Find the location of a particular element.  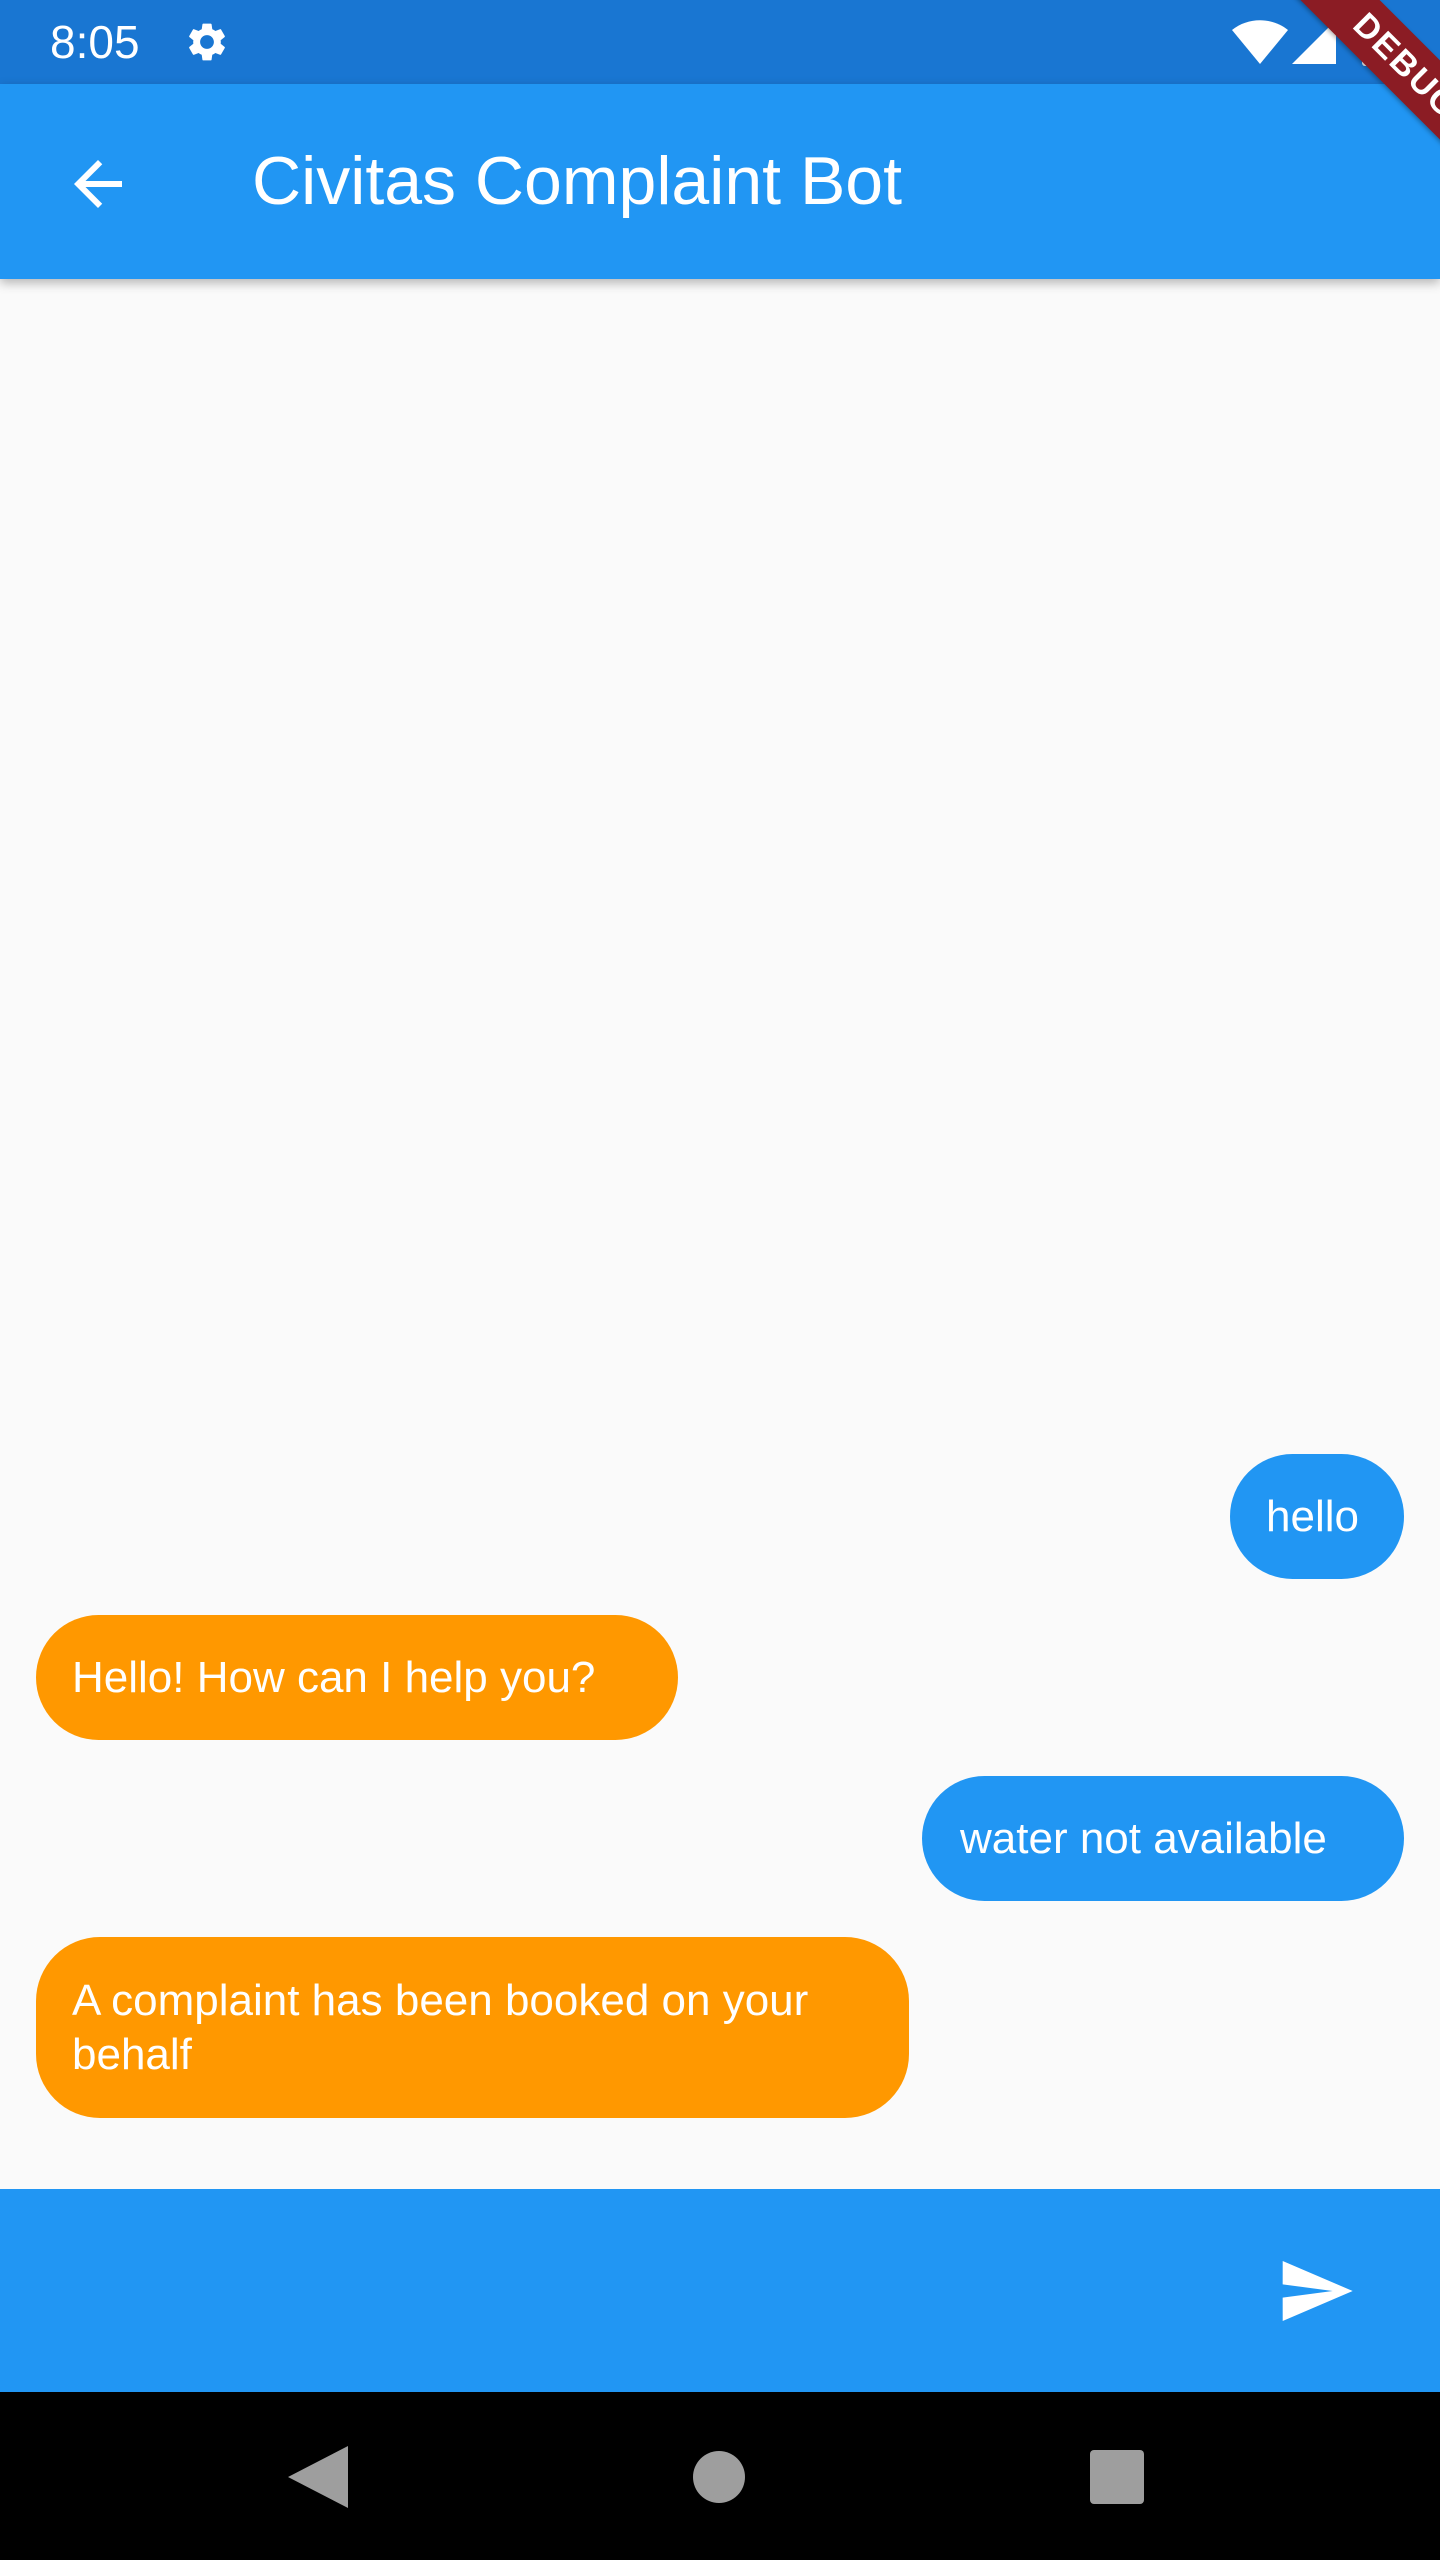

message-composer is located at coordinates (720, 2290).